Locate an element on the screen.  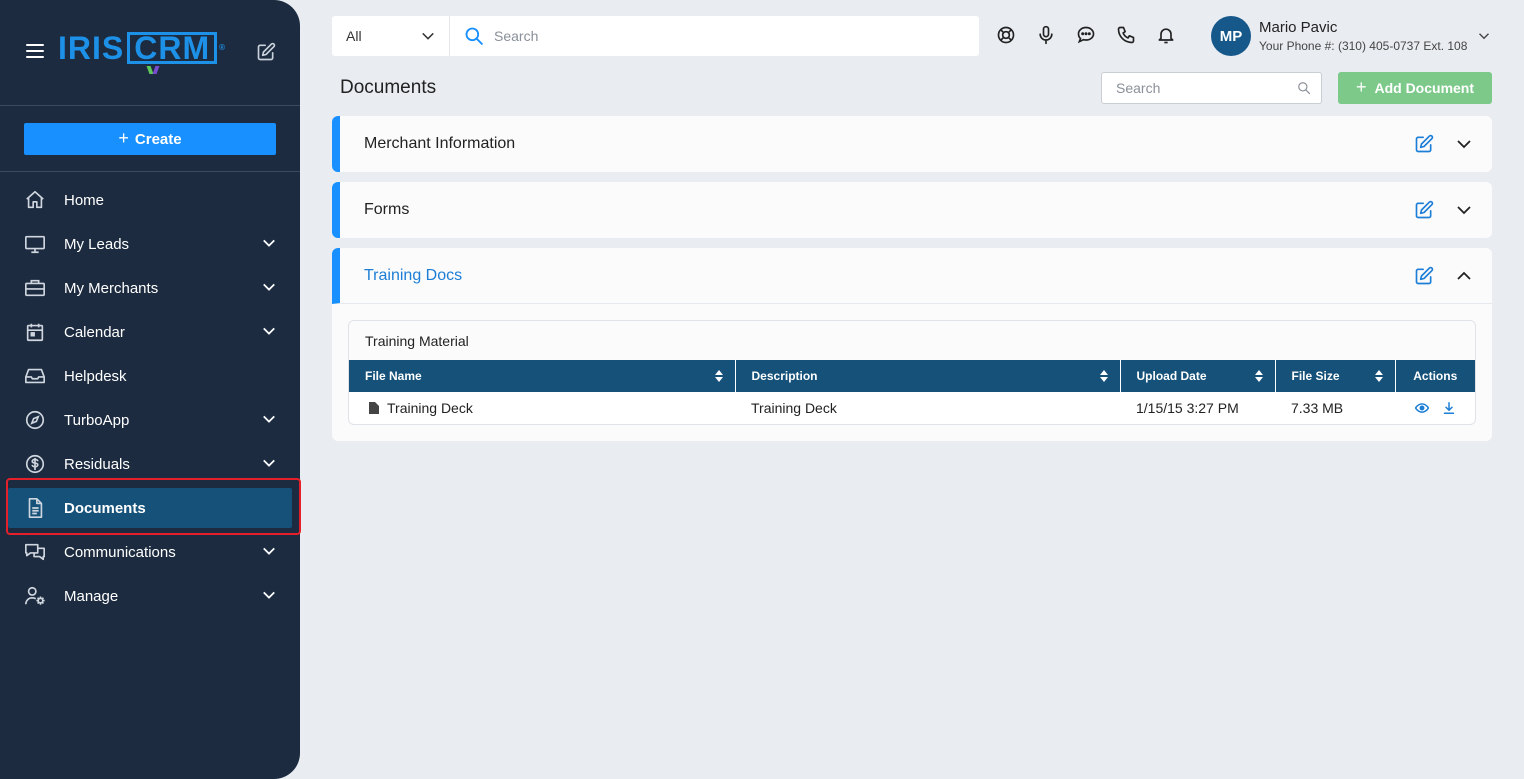
hamburger-menu-icon is located at coordinates (35, 51).